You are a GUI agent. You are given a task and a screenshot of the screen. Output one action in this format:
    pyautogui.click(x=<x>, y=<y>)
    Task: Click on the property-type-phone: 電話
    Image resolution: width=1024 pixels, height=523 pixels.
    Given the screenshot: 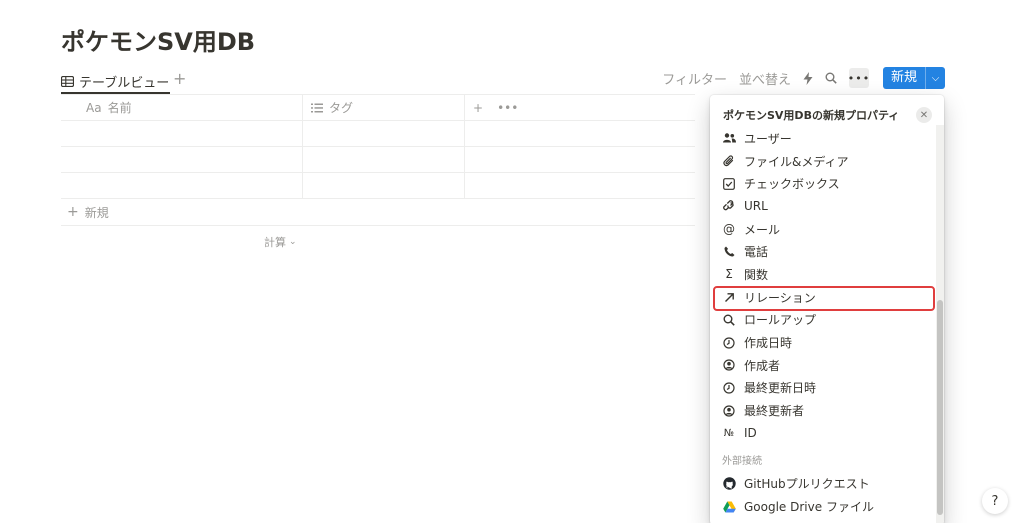 What is the action you would take?
    pyautogui.click(x=823, y=251)
    